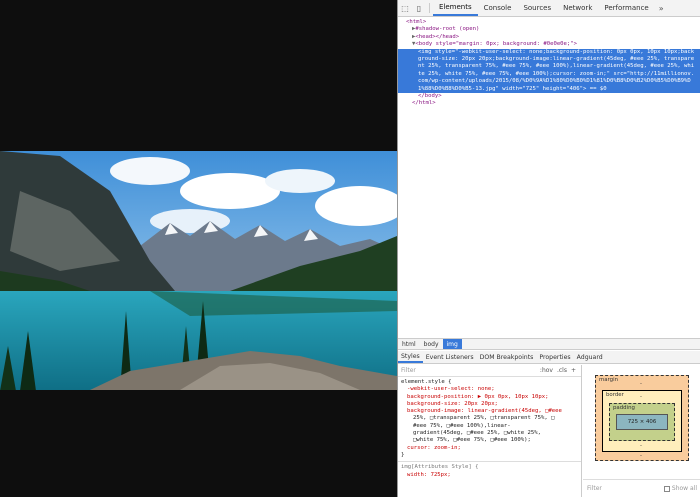  What do you see at coordinates (462, 425) in the screenshot?
I see `css-property-continued: #eee 75%, □#eee 100%),linear-` at bounding box center [462, 425].